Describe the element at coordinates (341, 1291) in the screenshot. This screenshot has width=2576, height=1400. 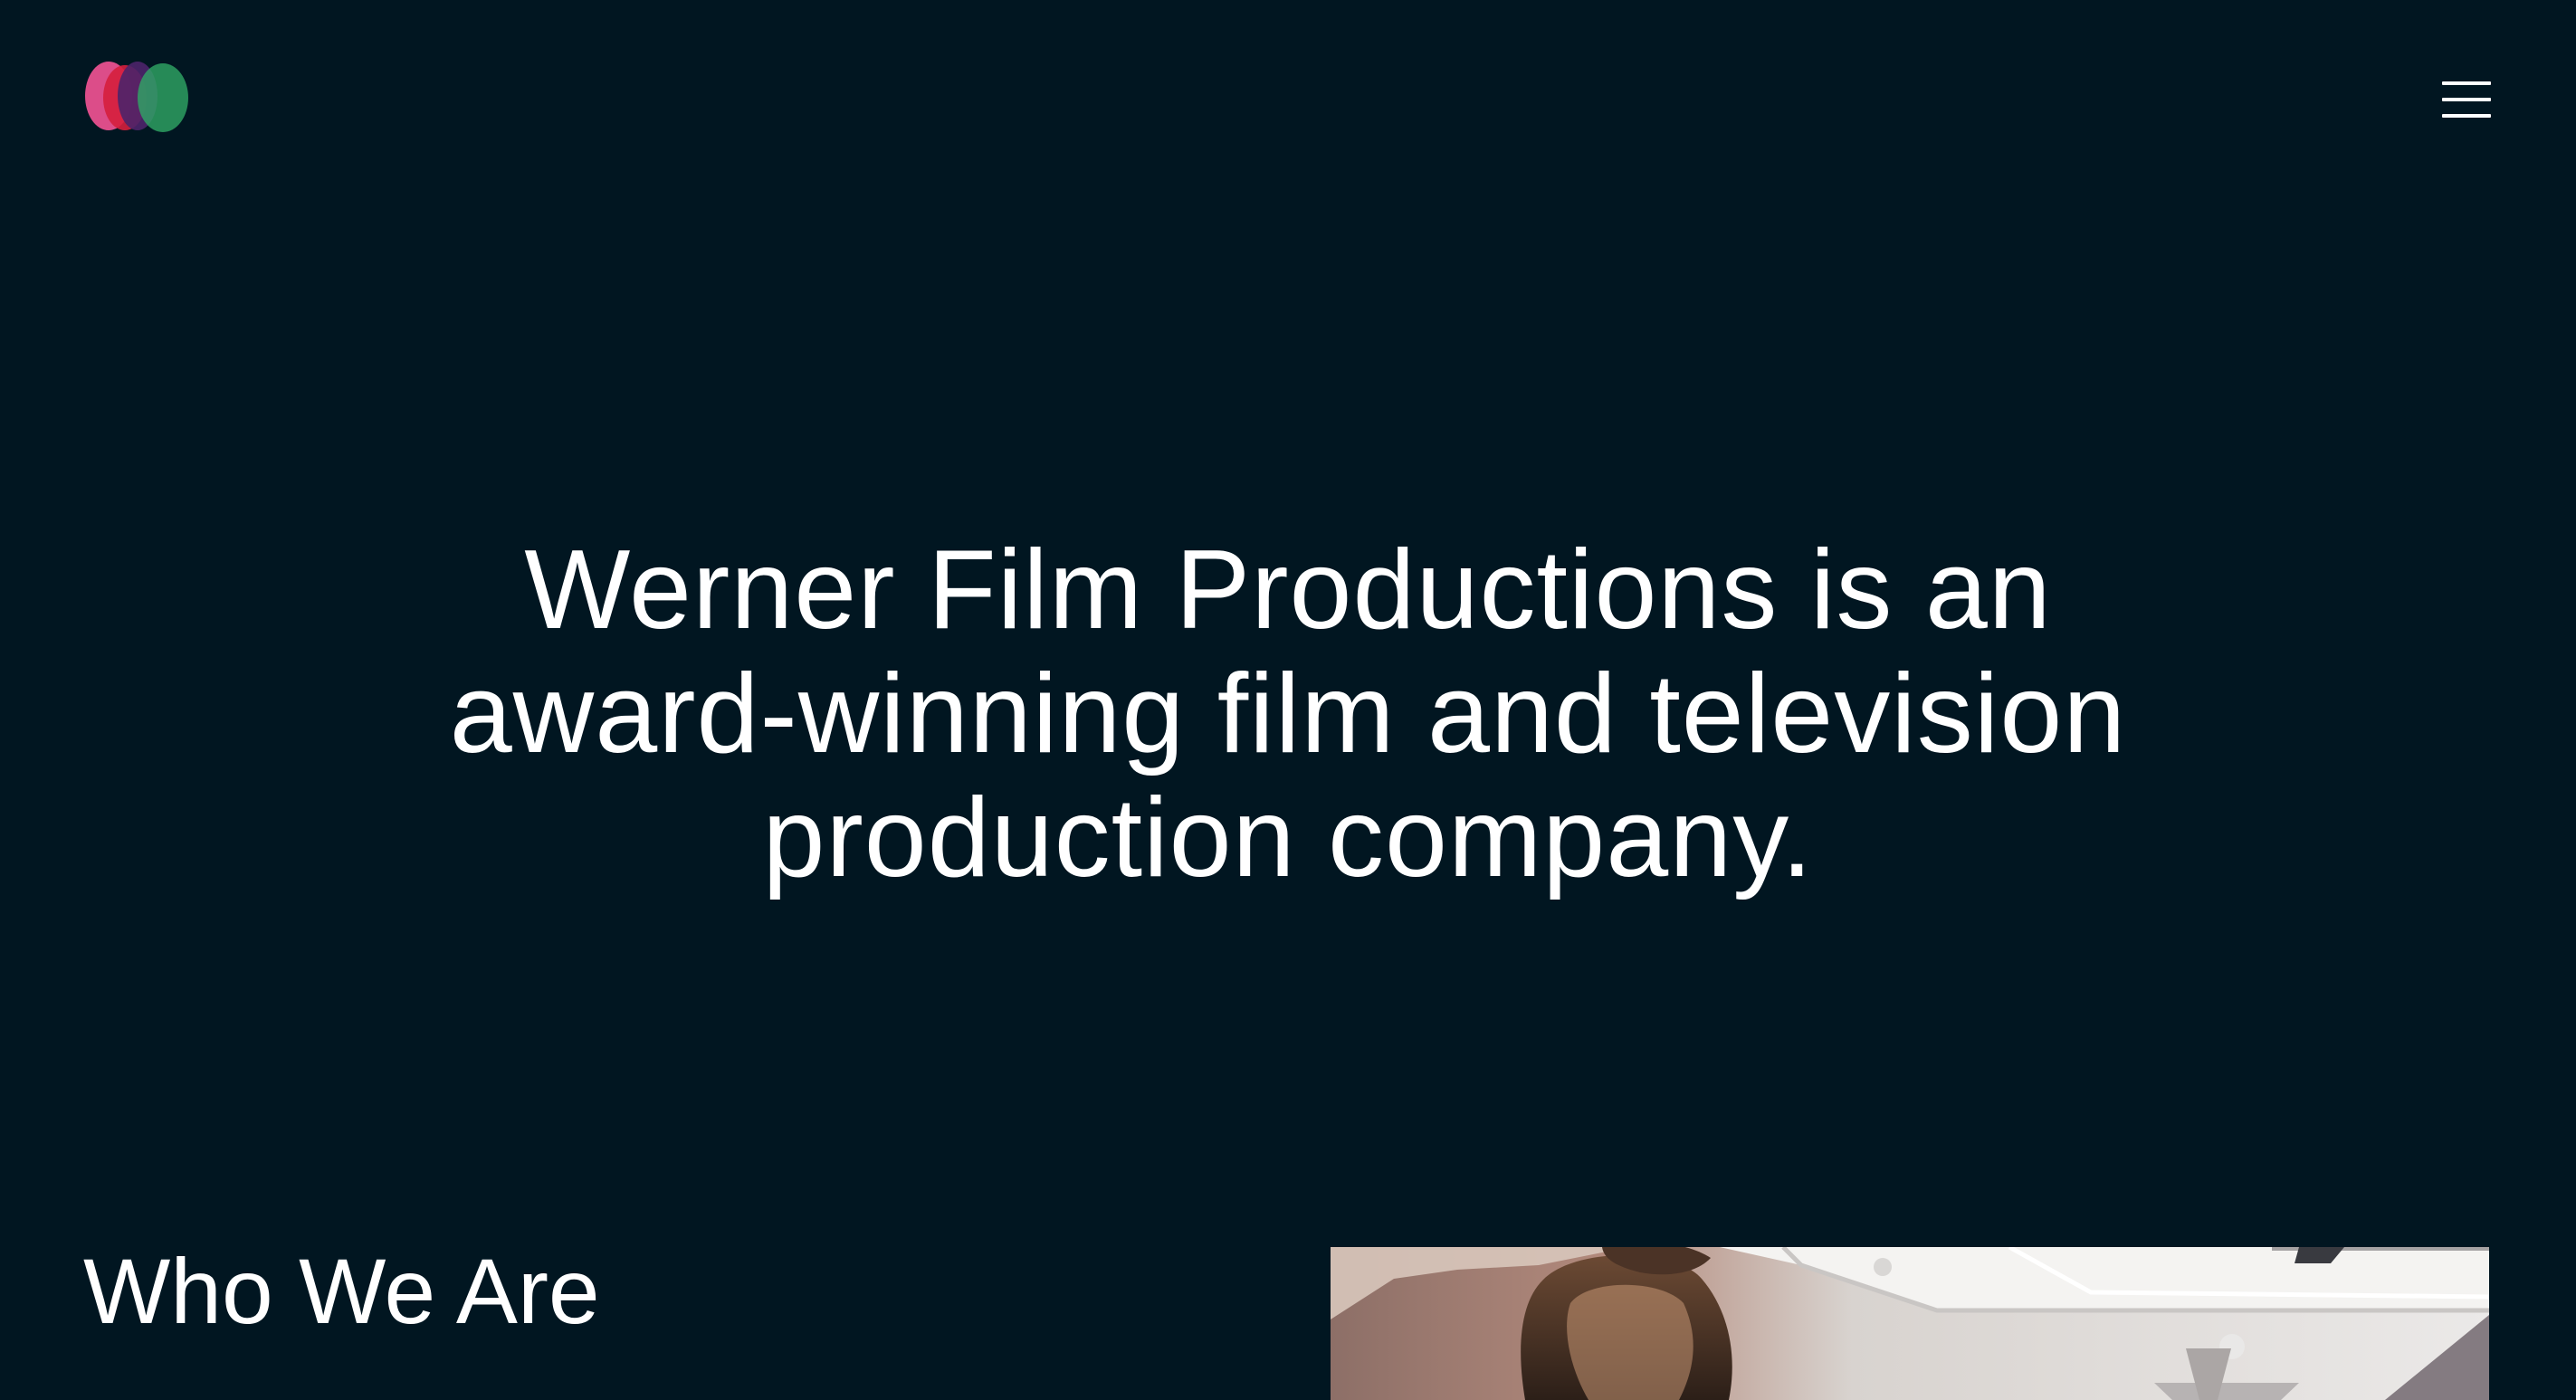
I see `who-we-are-title: Who We Are` at that location.